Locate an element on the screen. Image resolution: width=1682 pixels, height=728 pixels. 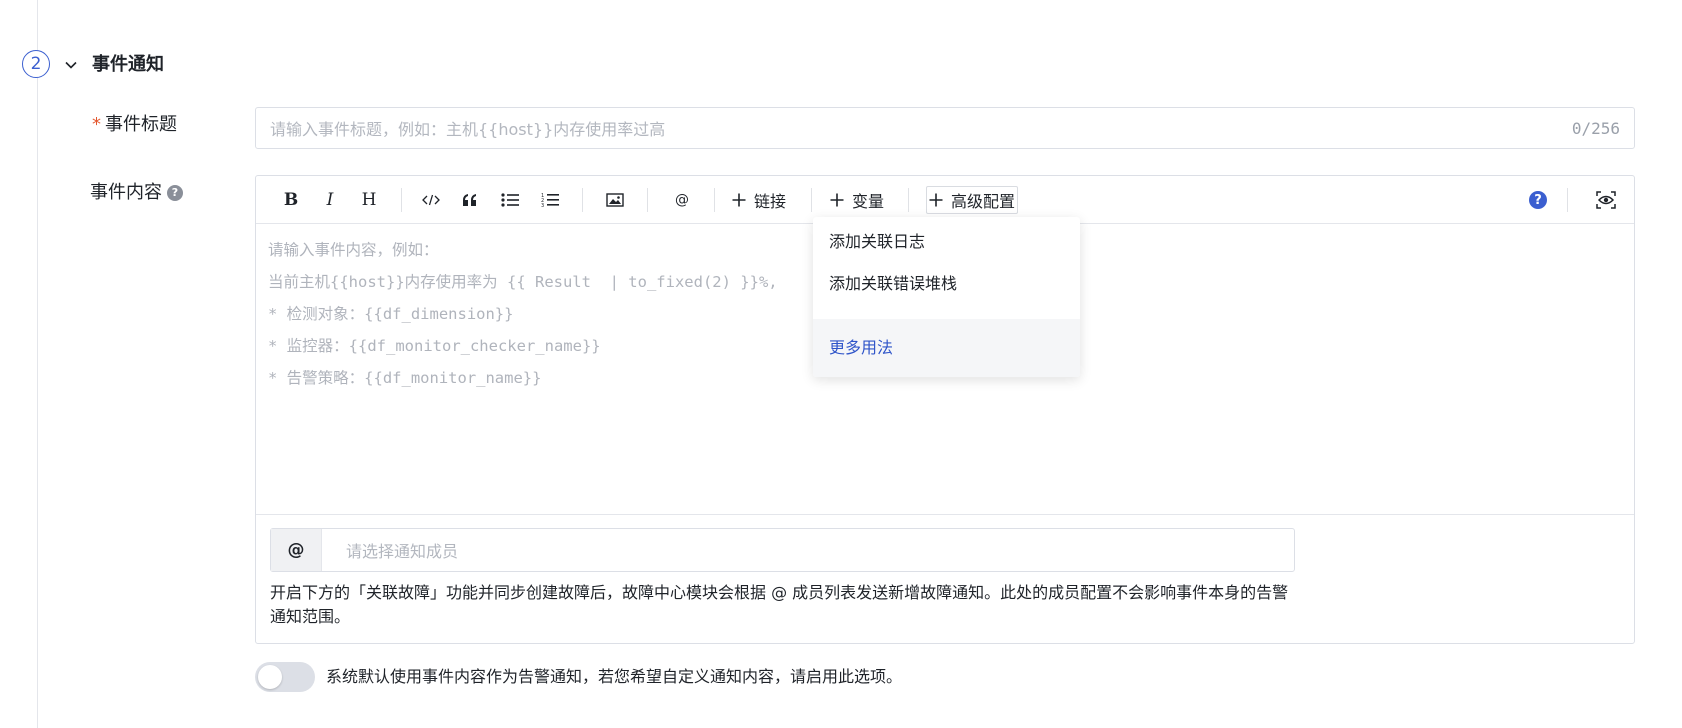
event-title-input: 请输入事件标题，例如：主机{{host}}内存使用率过高 0/256 is located at coordinates (945, 128).